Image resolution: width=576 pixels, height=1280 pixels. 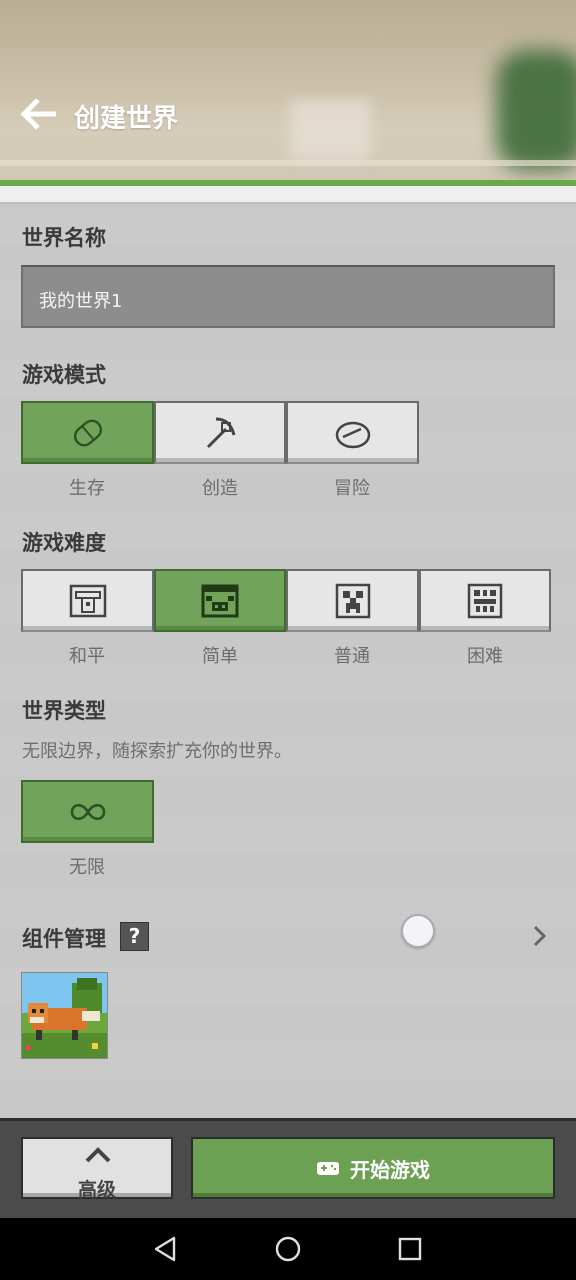 What do you see at coordinates (288, 163) in the screenshot?
I see `banner-stripe` at bounding box center [288, 163].